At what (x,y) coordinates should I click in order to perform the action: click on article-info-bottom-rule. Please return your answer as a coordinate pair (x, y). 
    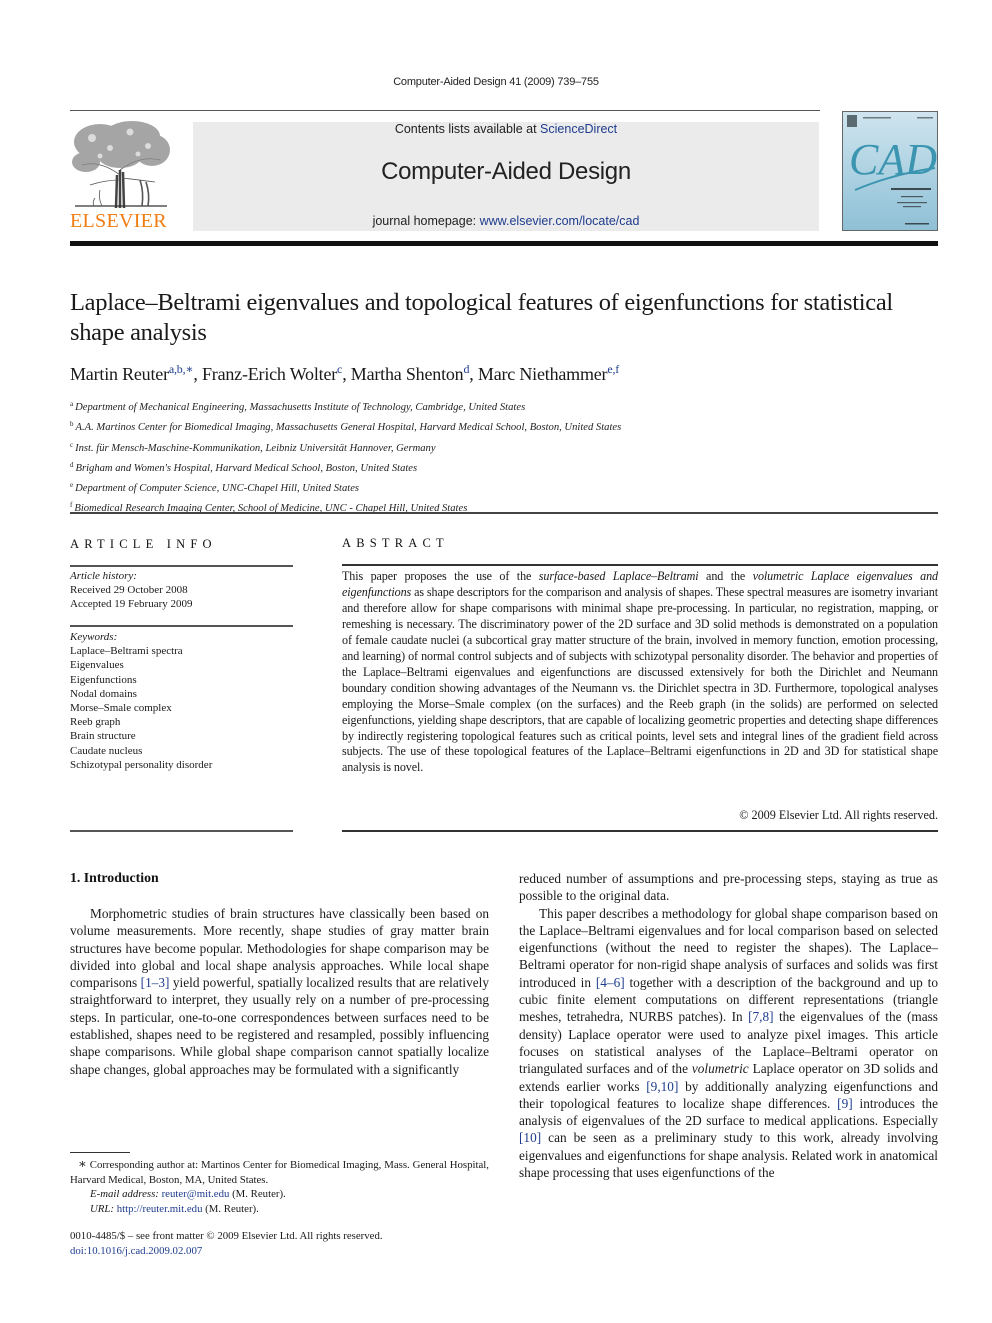
    Looking at the image, I should click on (181, 831).